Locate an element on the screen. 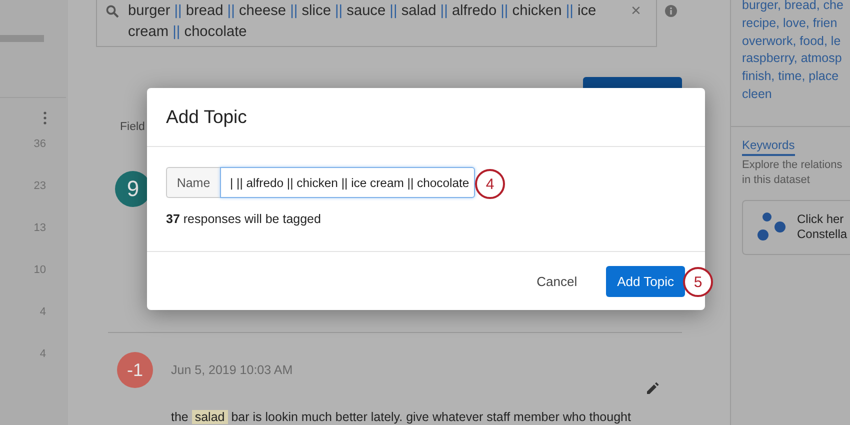 The width and height of the screenshot is (850, 425). score-badge: -1 is located at coordinates (135, 370).